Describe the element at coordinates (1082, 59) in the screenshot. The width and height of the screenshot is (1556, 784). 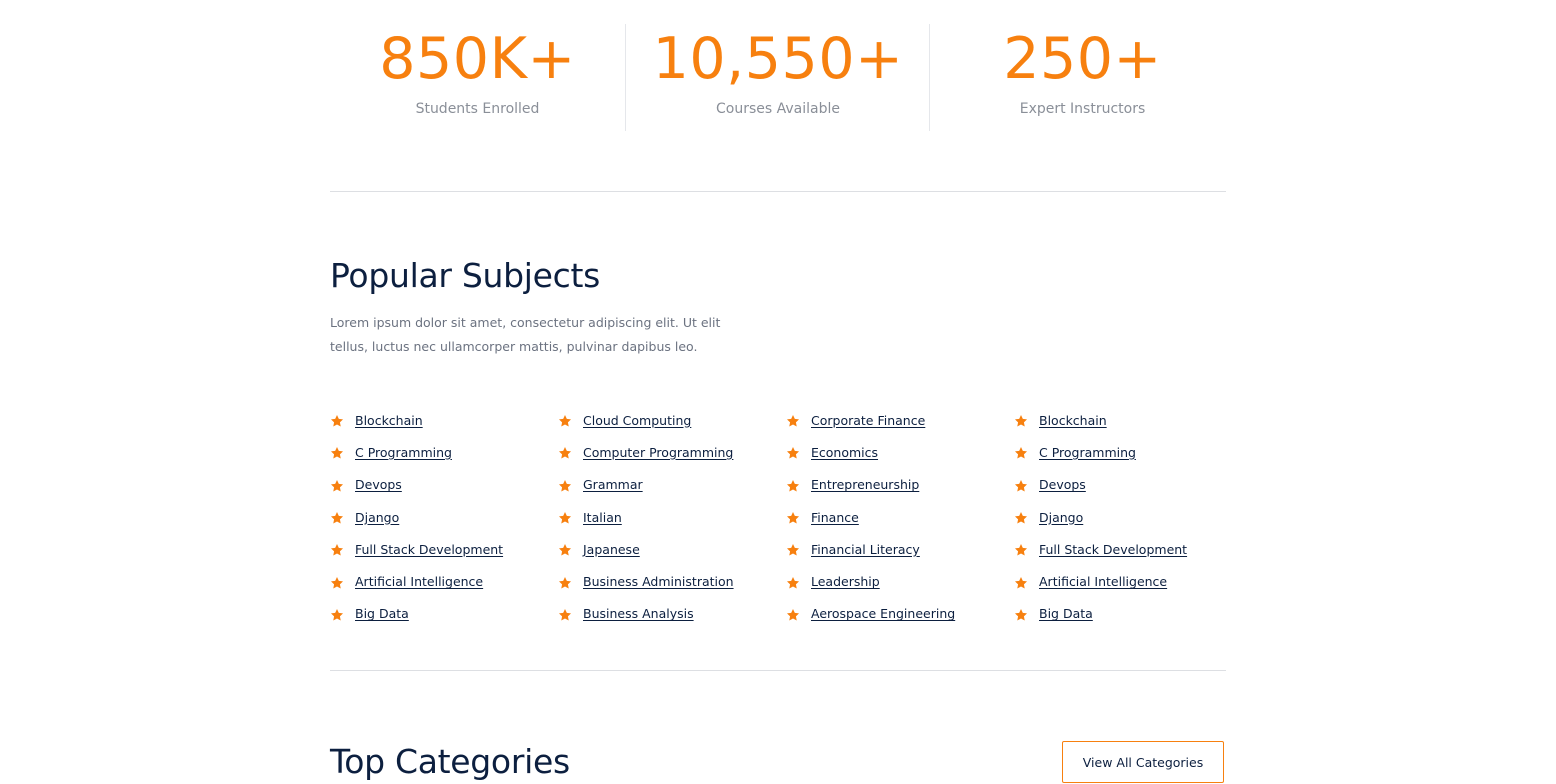
I see `stat-value: 250+` at that location.